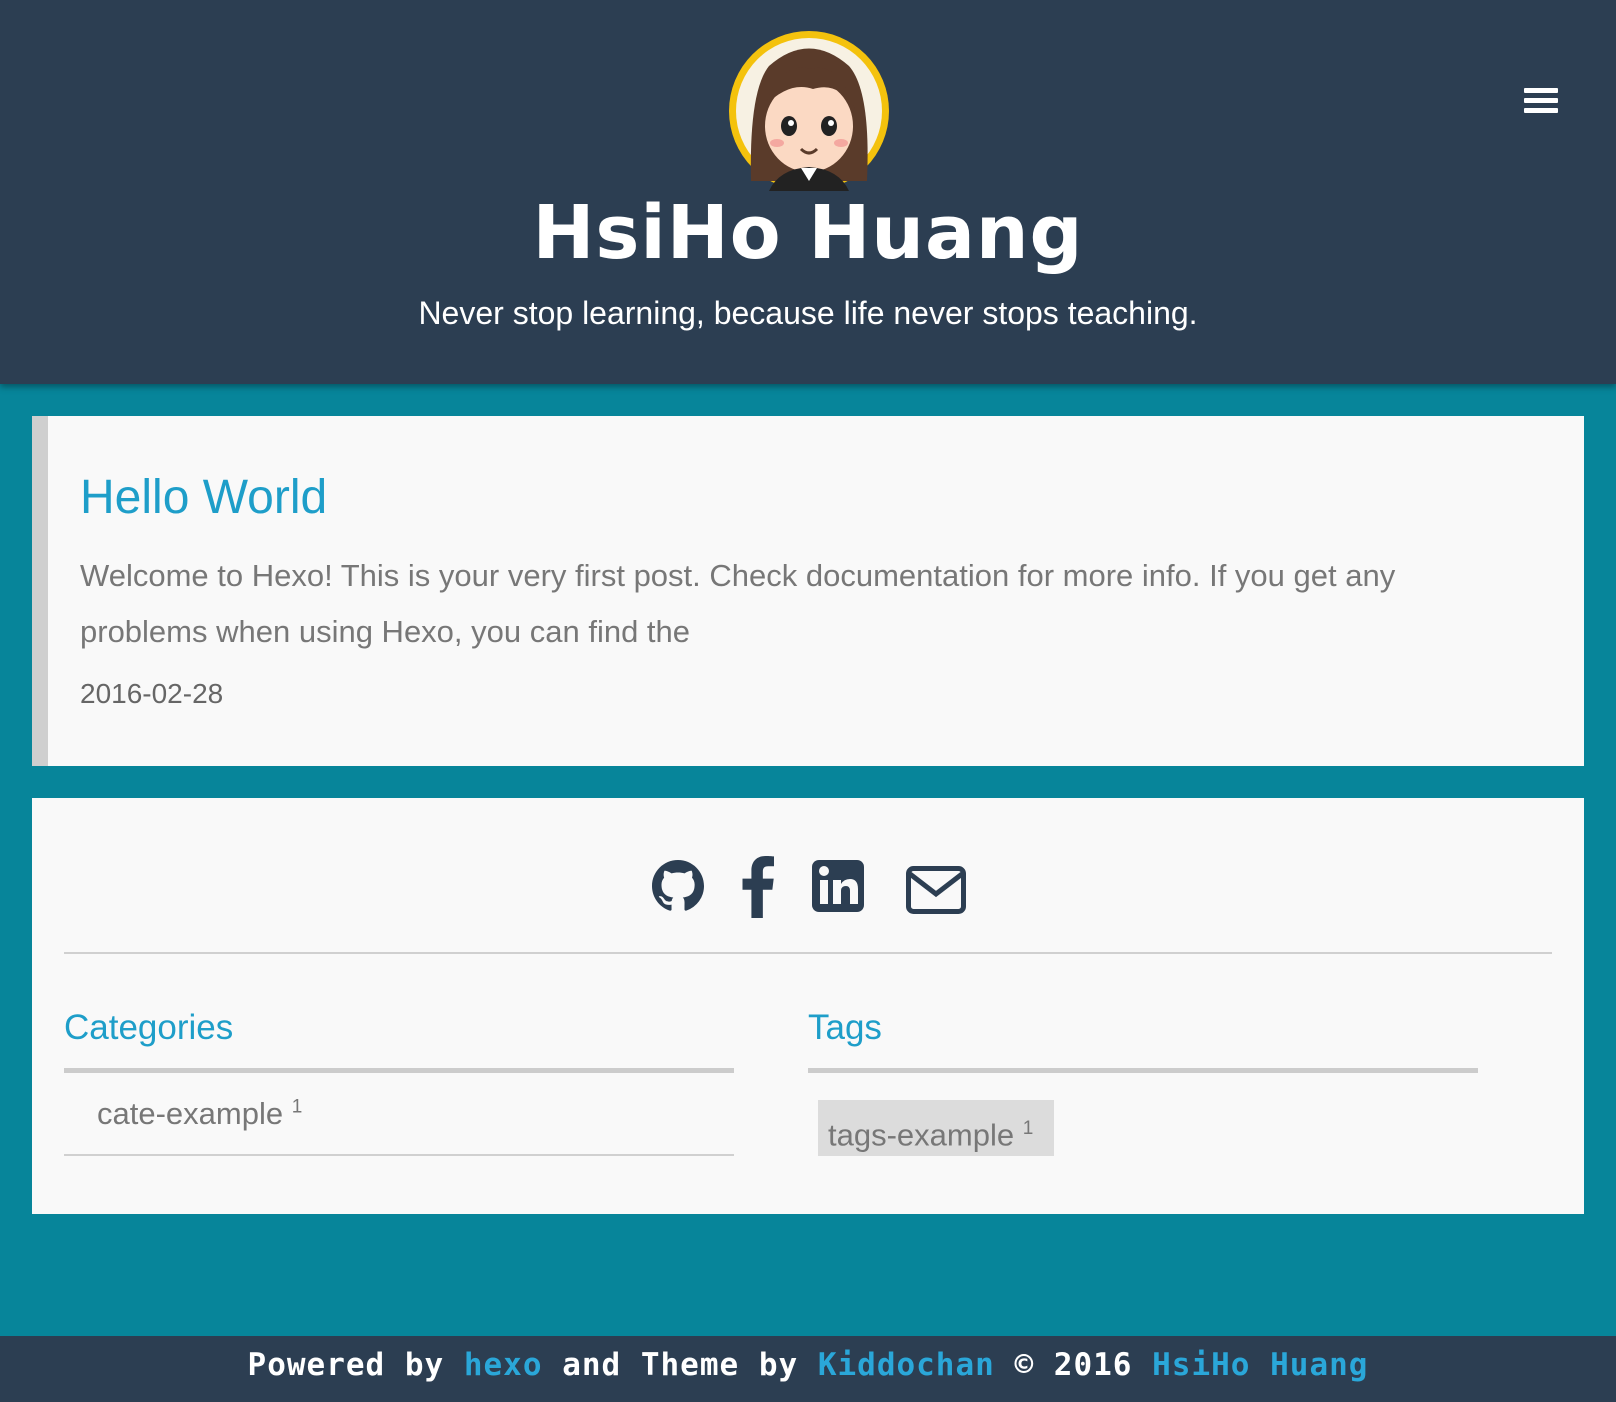 This screenshot has width=1616, height=1402. I want to click on footer-hexo-link: hexo, so click(503, 1365).